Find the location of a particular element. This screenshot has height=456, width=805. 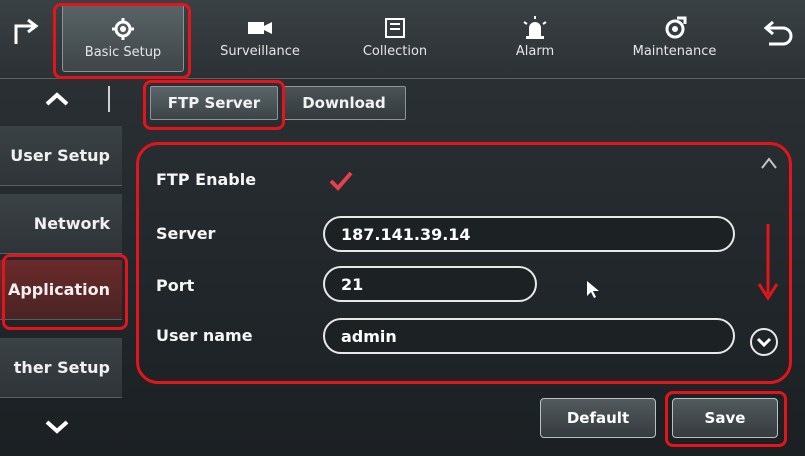

sidebar-item-application: Application is located at coordinates (61, 290).